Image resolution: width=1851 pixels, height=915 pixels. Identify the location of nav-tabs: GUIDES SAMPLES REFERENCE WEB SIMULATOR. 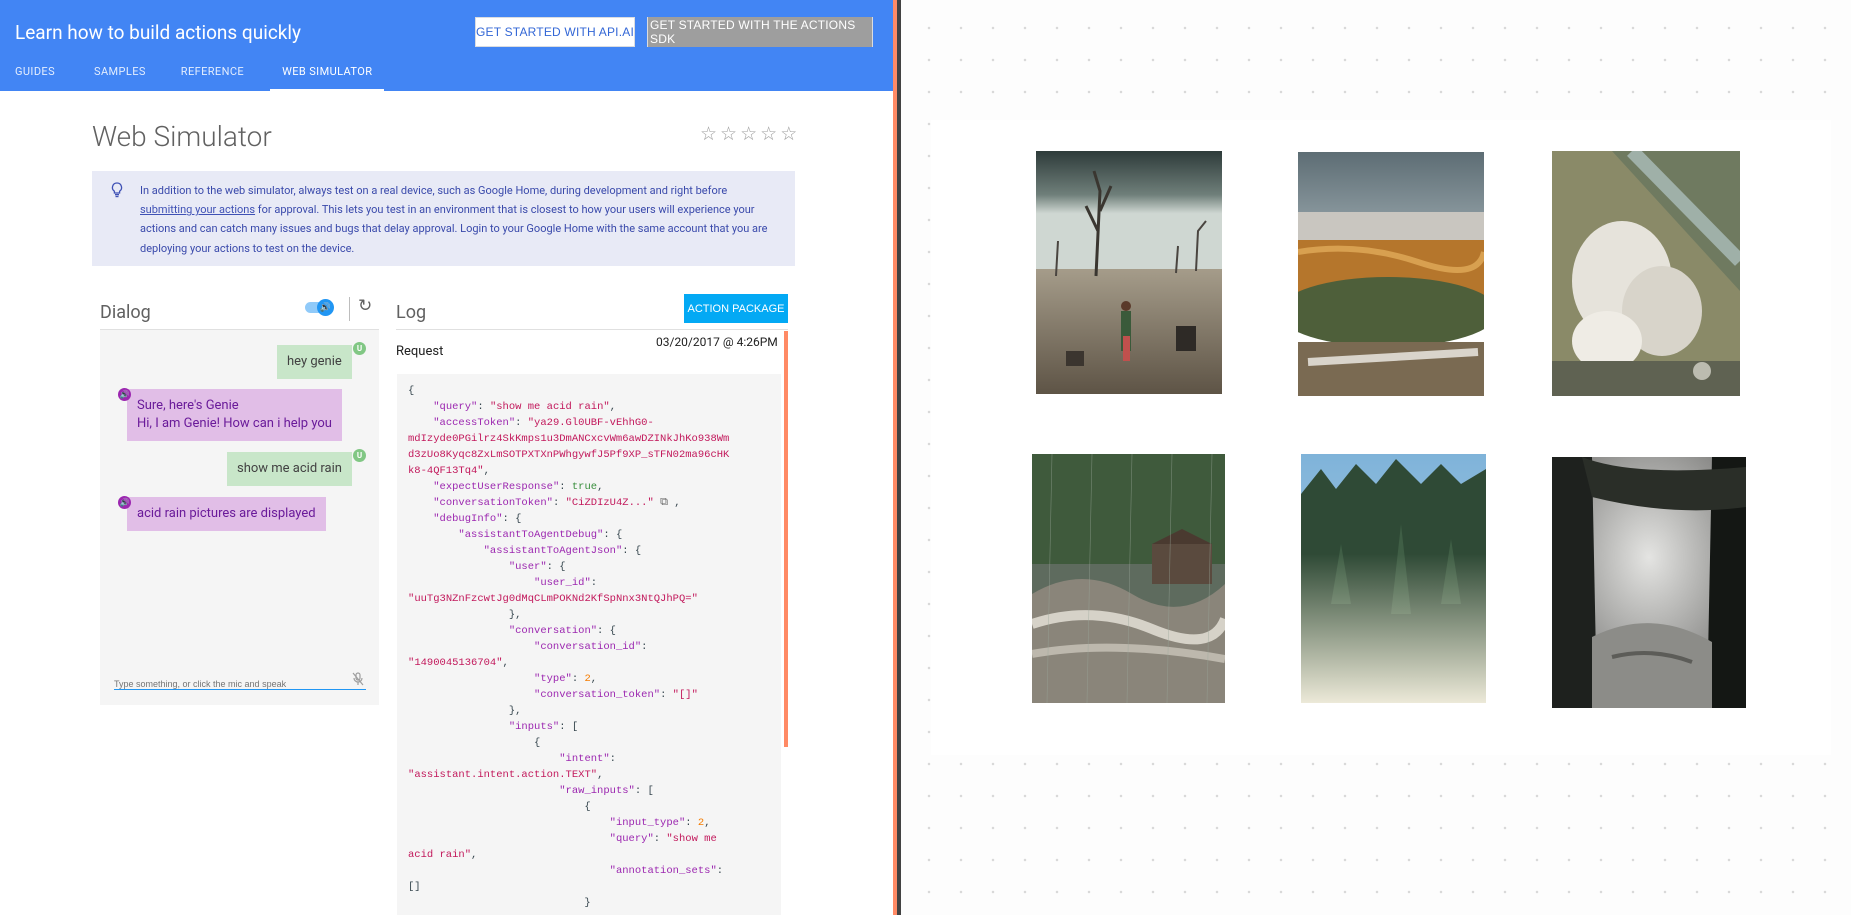
(192, 75).